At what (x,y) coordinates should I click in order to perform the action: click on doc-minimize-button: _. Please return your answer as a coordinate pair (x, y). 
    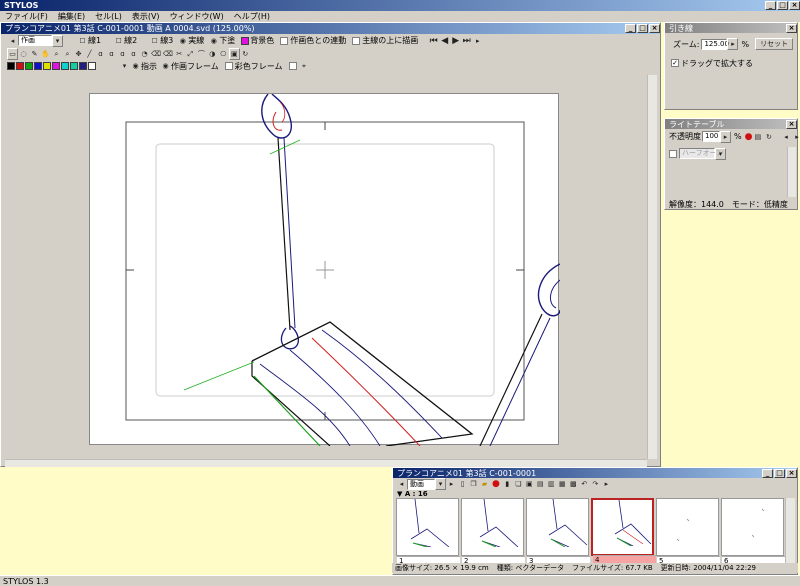
    Looking at the image, I should click on (630, 28).